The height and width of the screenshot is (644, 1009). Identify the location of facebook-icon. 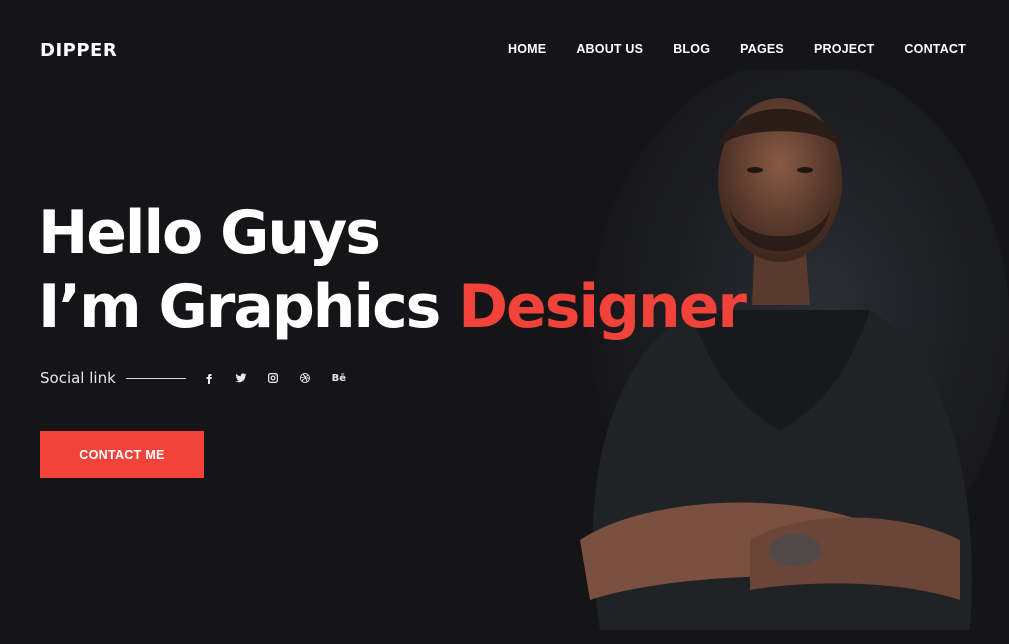
(209, 378).